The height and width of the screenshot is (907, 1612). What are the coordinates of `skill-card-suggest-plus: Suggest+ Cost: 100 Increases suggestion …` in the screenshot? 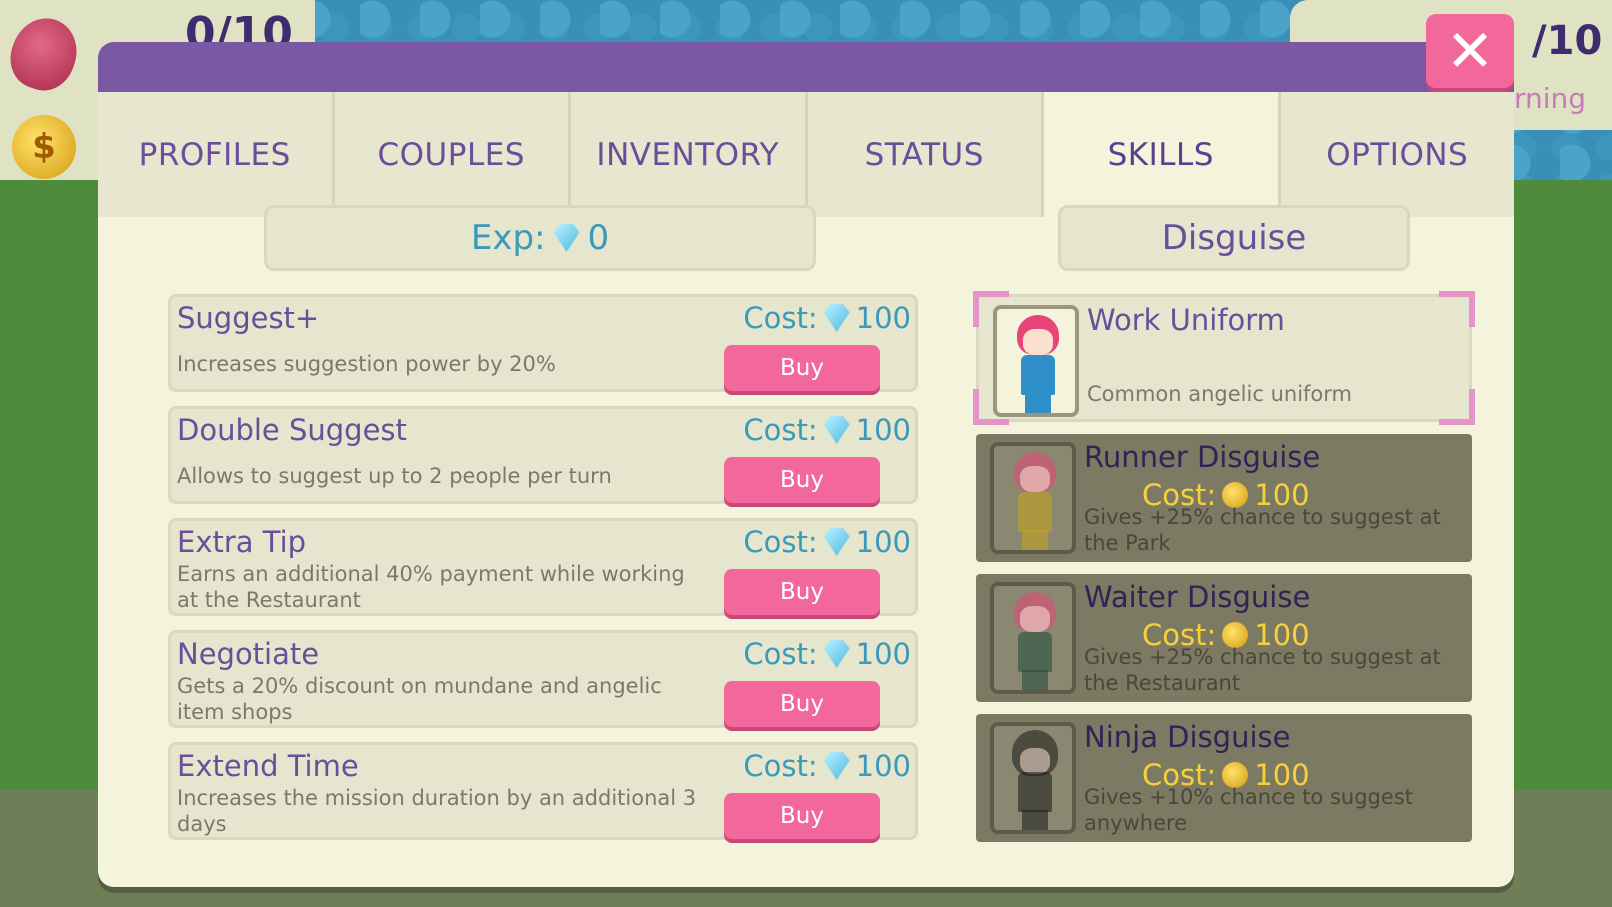 It's located at (543, 343).